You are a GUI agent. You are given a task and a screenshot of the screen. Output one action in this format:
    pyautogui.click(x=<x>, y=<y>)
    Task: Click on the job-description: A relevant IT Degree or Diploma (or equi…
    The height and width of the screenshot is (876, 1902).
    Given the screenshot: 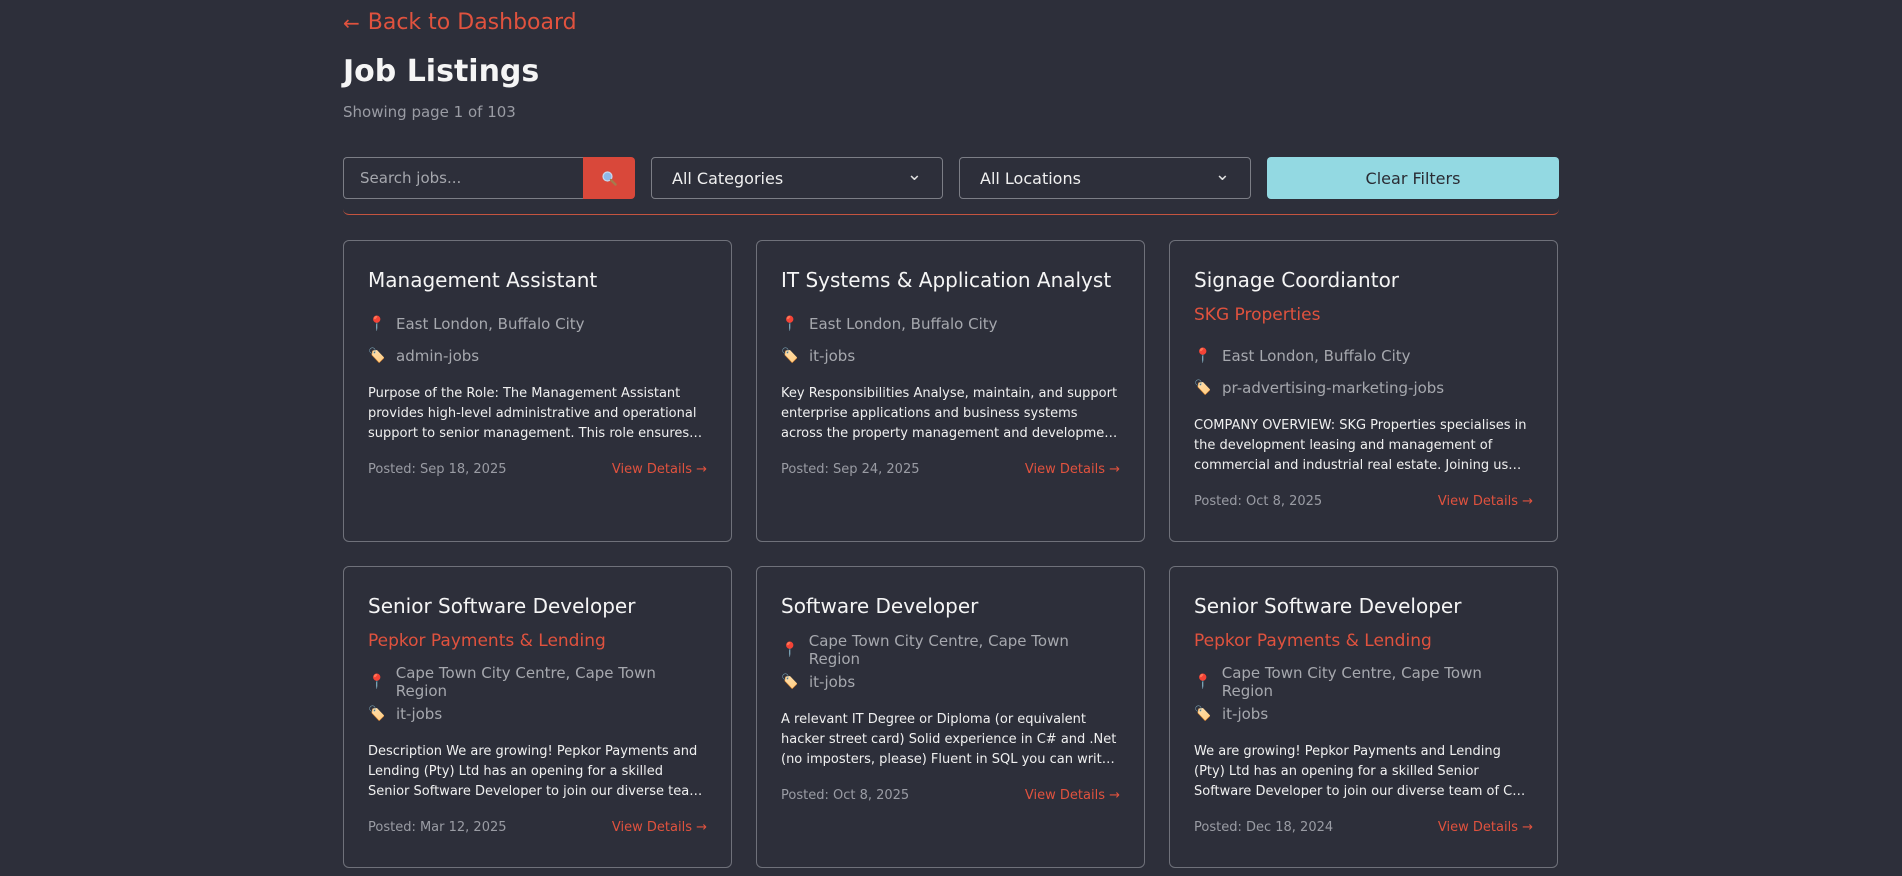 What is the action you would take?
    pyautogui.click(x=949, y=739)
    